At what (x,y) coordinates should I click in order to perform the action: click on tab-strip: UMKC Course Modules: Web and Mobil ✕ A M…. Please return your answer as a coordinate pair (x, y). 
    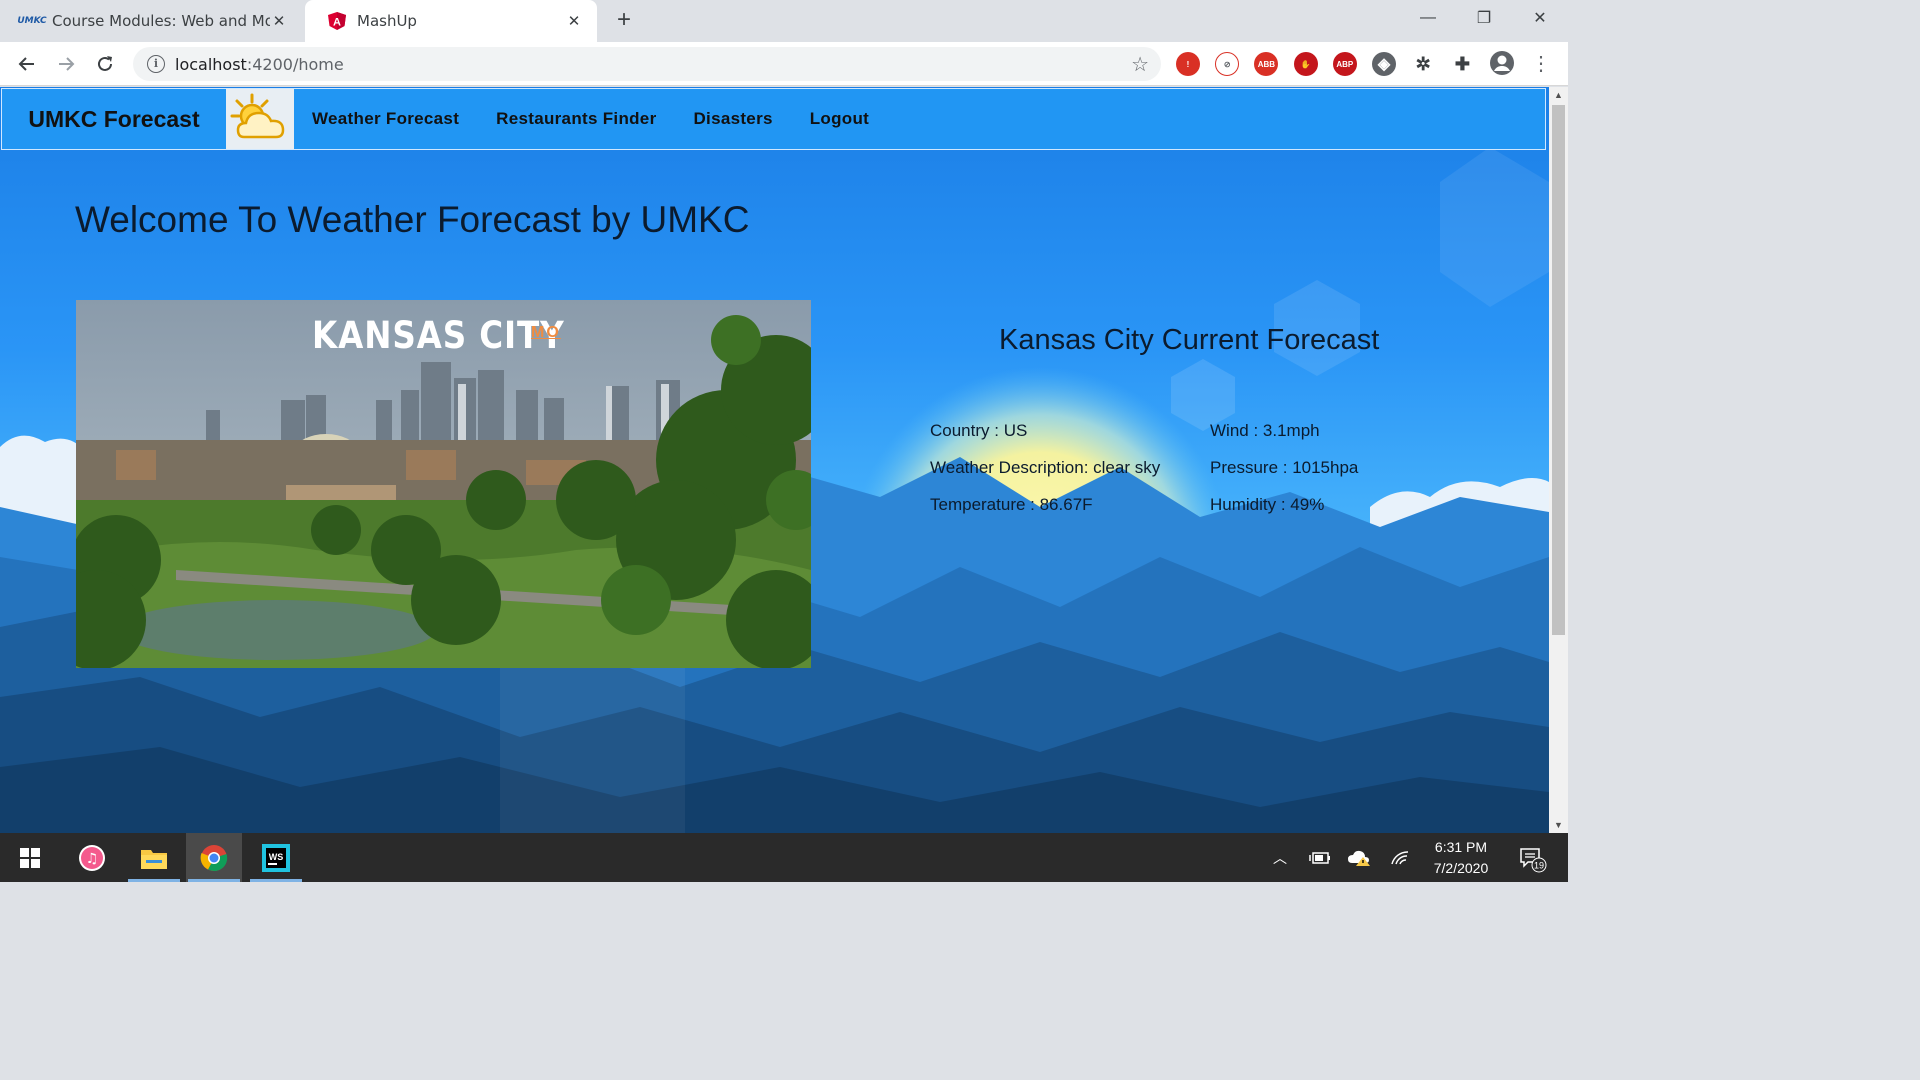
    Looking at the image, I should click on (784, 21).